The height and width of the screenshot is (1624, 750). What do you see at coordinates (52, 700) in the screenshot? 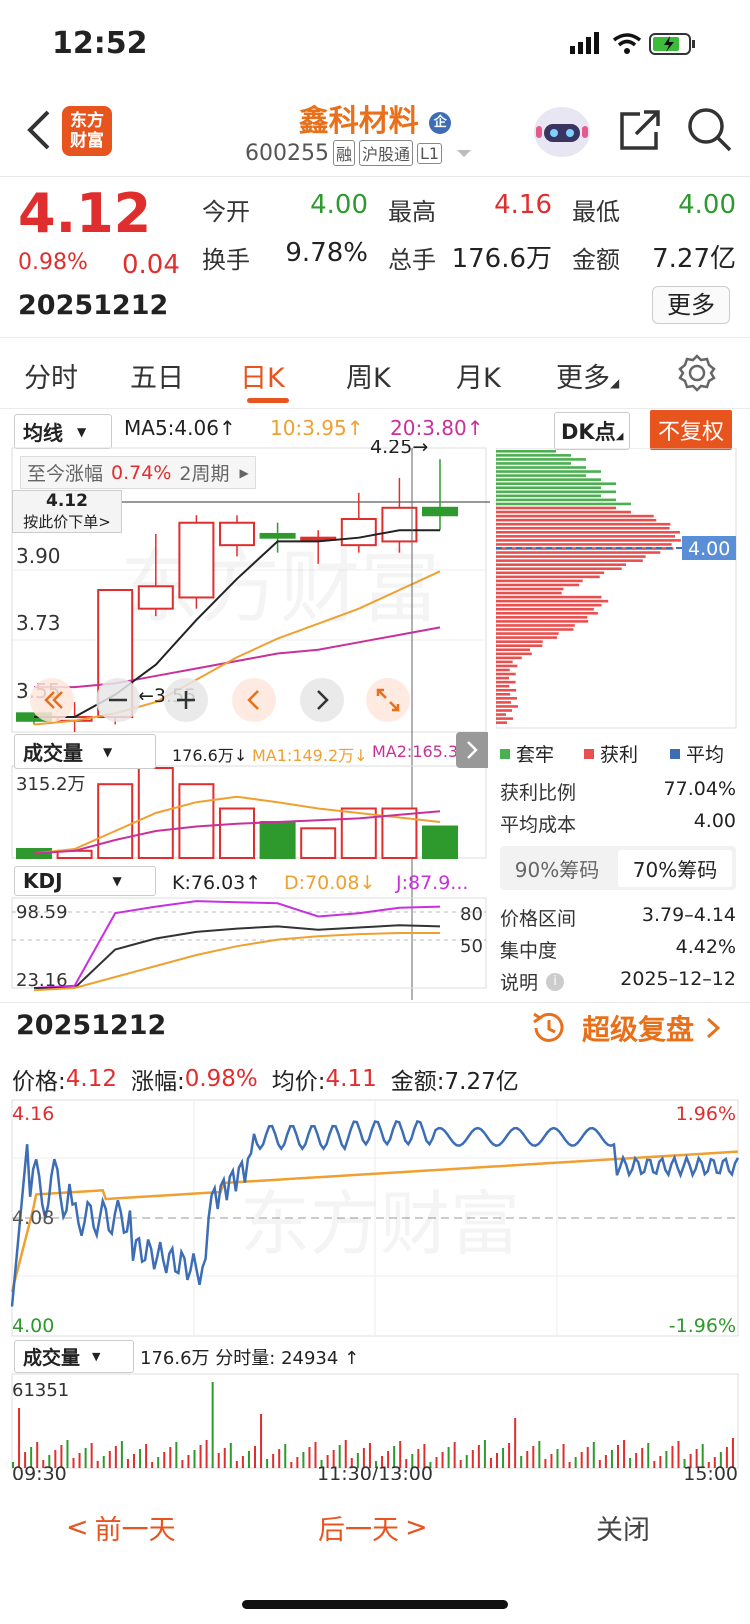
I see `zoom-out-button` at bounding box center [52, 700].